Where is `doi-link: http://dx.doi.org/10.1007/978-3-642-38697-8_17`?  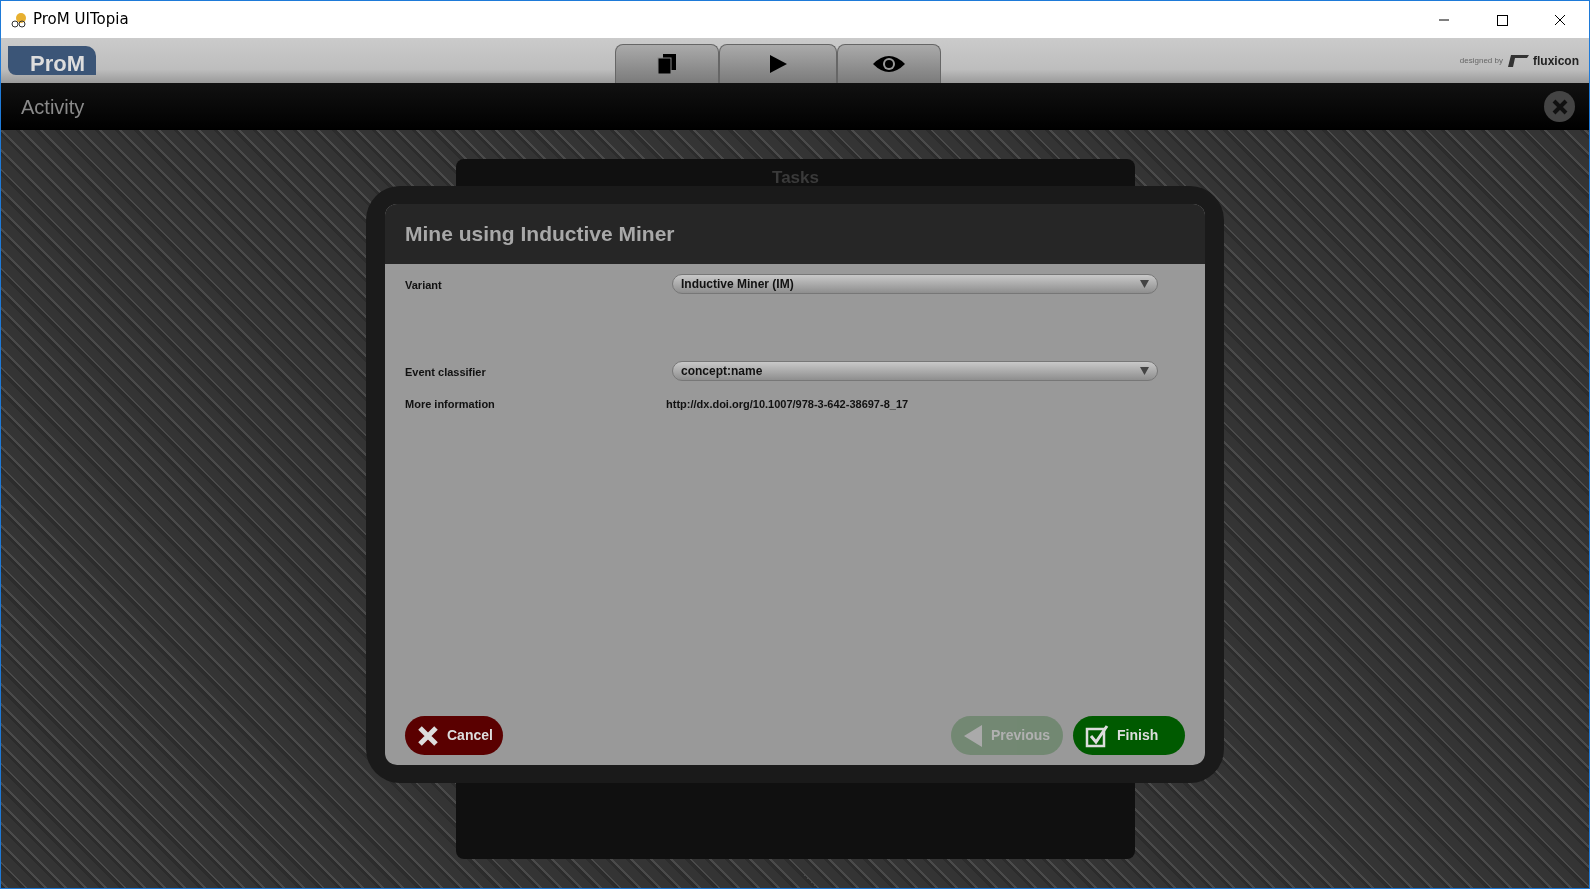 doi-link: http://dx.doi.org/10.1007/978-3-642-38697-8_17 is located at coordinates (787, 403).